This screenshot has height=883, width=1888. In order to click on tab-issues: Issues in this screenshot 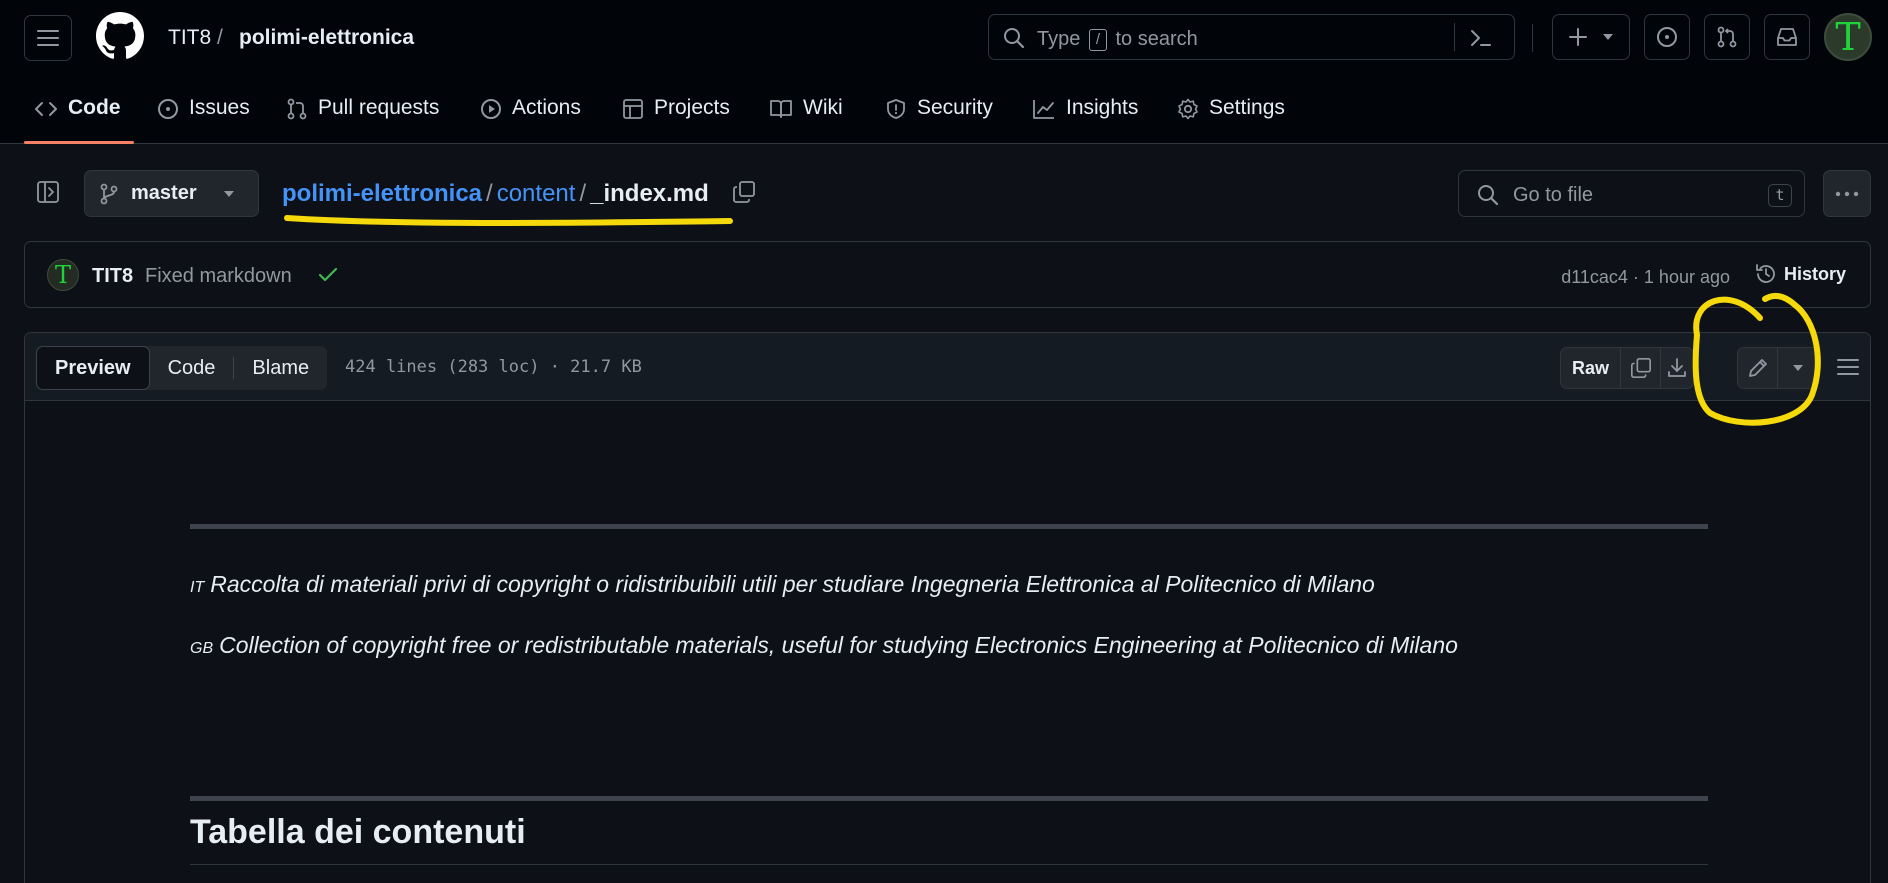, I will do `click(203, 115)`.